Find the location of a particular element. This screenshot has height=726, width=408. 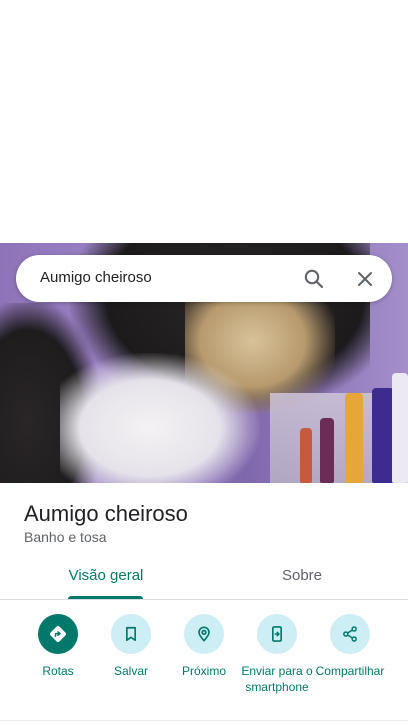

place-title: Aumigo cheiroso is located at coordinates (106, 513).